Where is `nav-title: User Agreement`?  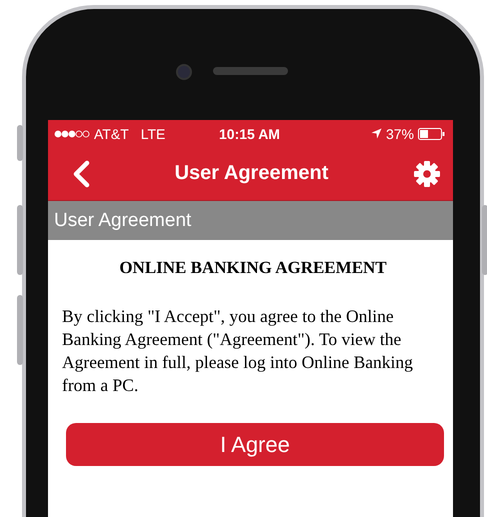
nav-title: User Agreement is located at coordinates (251, 173).